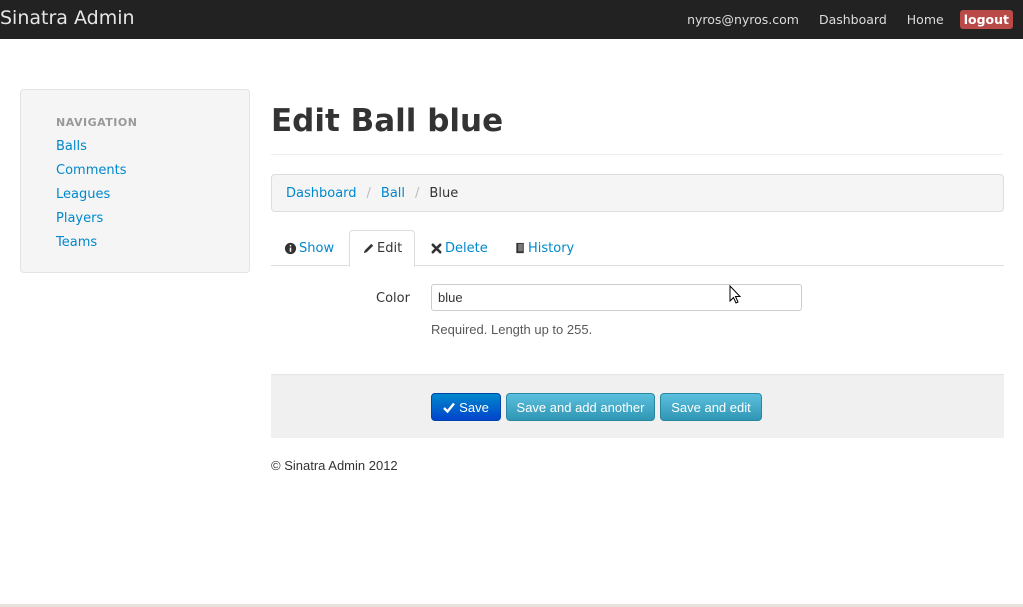 This screenshot has height=607, width=1023. Describe the element at coordinates (387, 121) in the screenshot. I see `page-title: Edit Ball blue` at that location.